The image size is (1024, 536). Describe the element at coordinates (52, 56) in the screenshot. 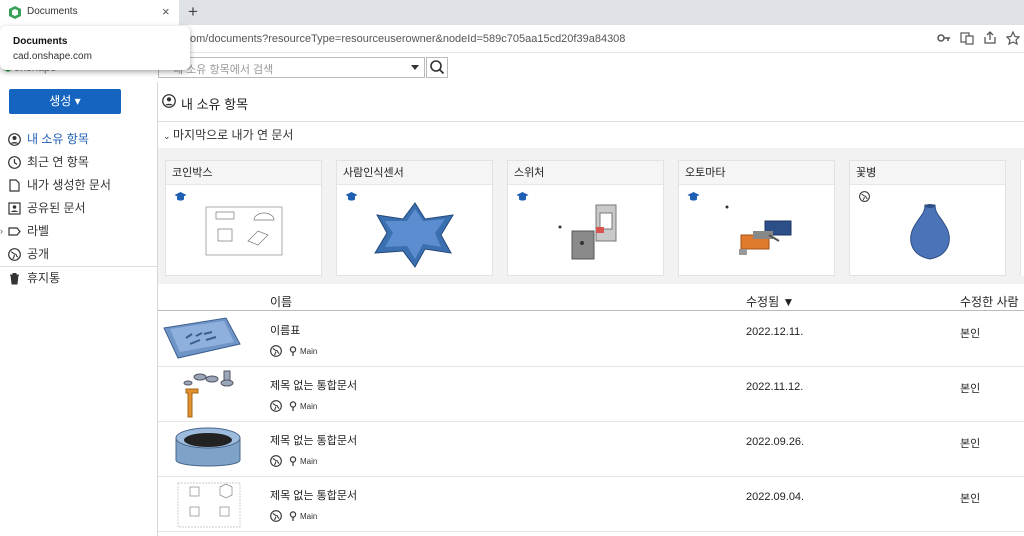

I see `tooltip-host: cad.onshape.com` at that location.